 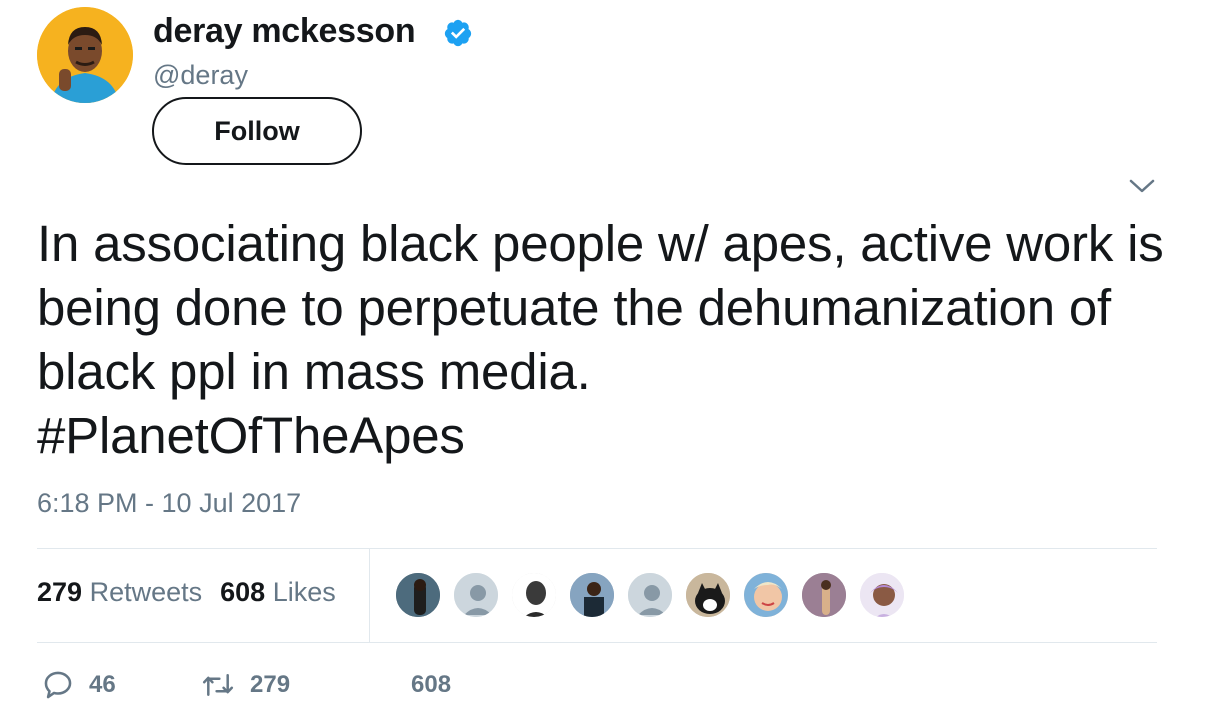 I want to click on display-name: deray mckesson, so click(x=284, y=31).